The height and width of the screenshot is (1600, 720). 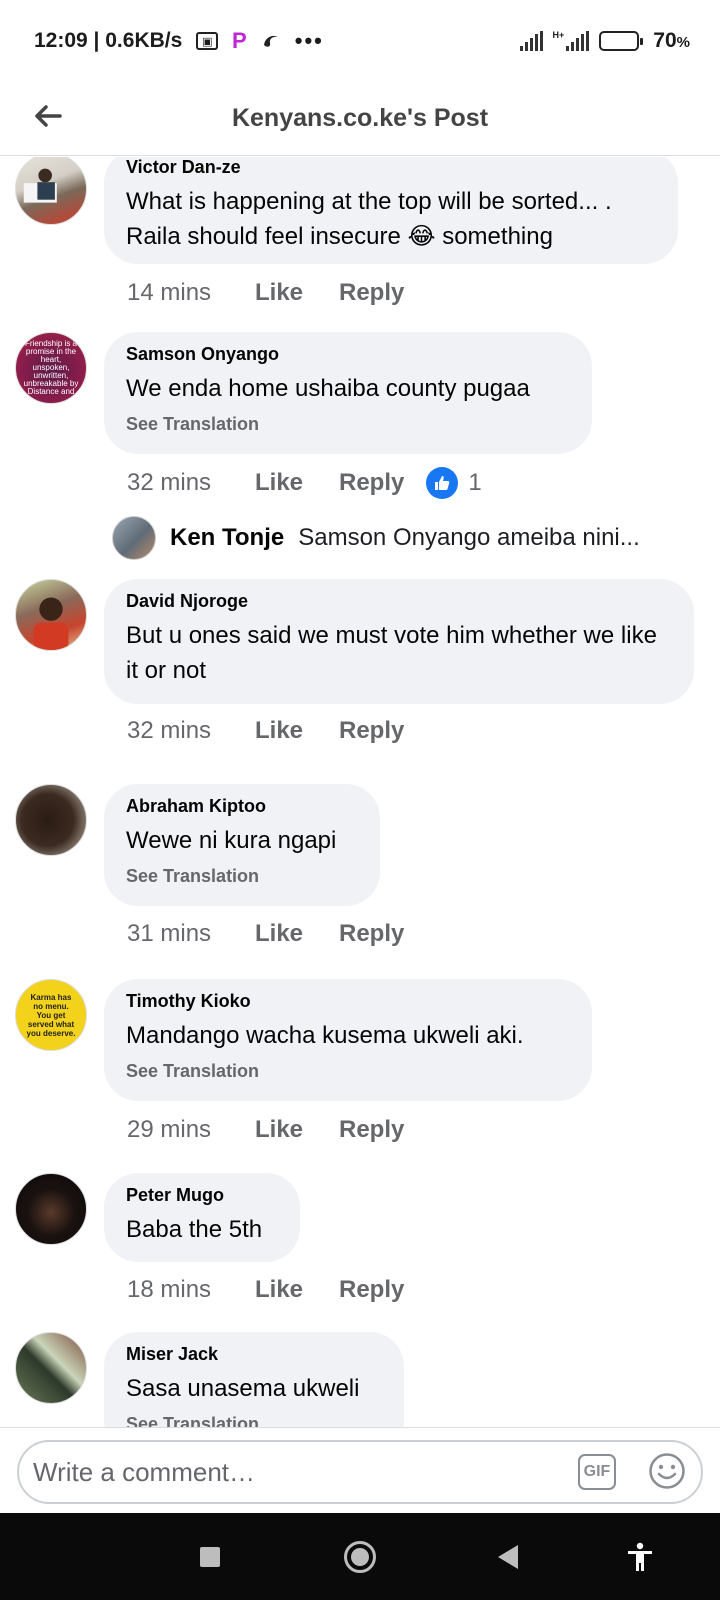 I want to click on commenter-name: Peter Mugo, so click(x=202, y=1195).